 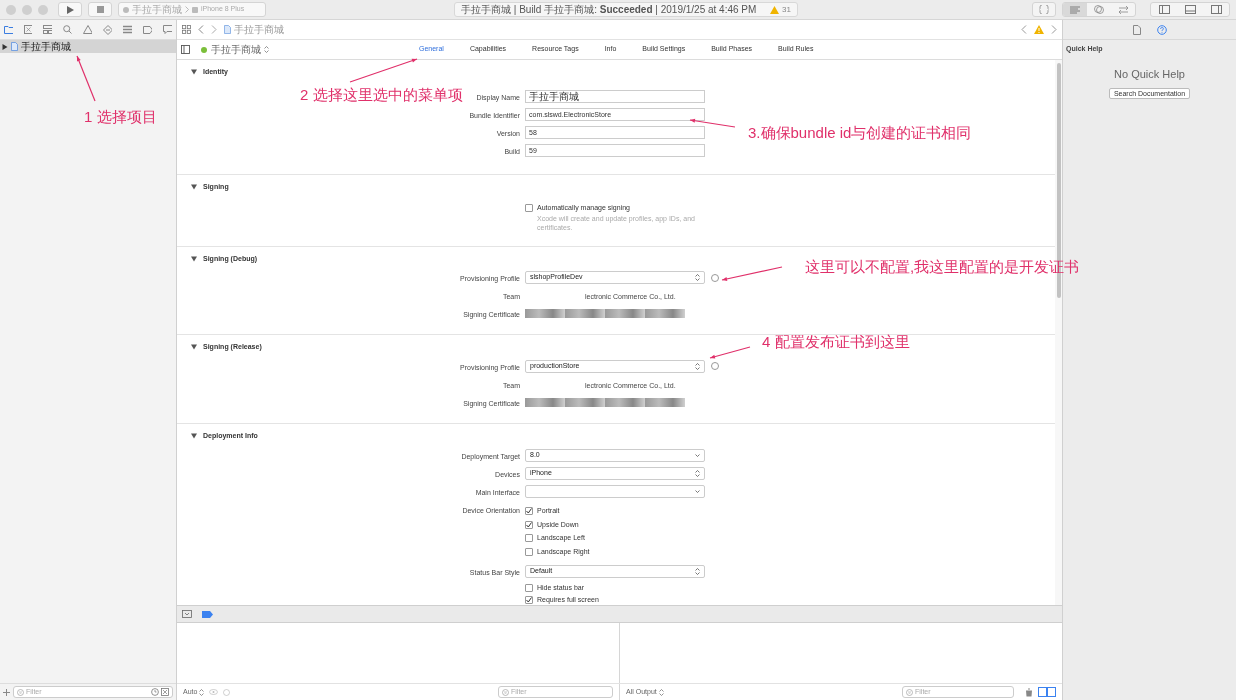 What do you see at coordinates (67, 29) in the screenshot?
I see `search-icon` at bounding box center [67, 29].